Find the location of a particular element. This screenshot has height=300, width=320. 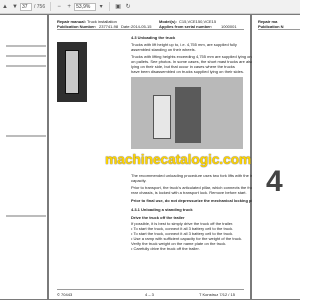

subsection-title: 4.3.1 Unloading a standing truck is located at coordinates (162, 209).